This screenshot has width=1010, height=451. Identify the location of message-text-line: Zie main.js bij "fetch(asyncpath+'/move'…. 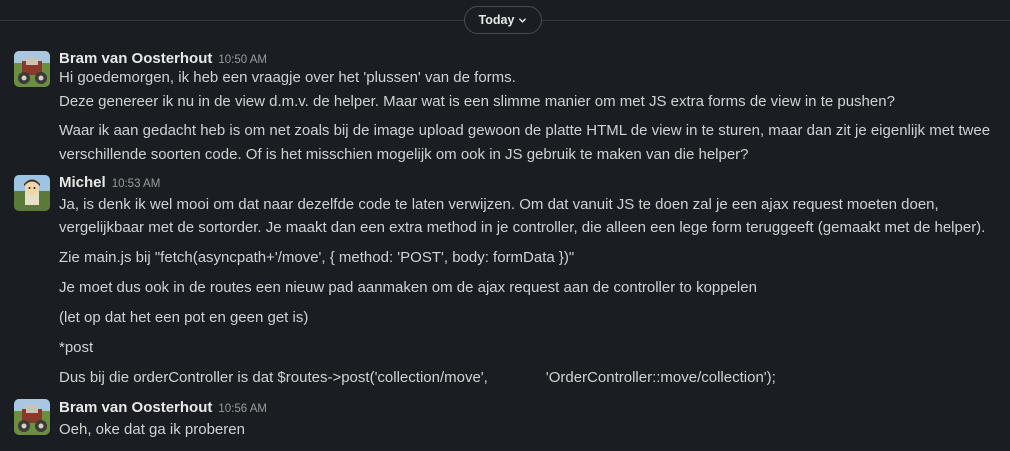
(317, 257).